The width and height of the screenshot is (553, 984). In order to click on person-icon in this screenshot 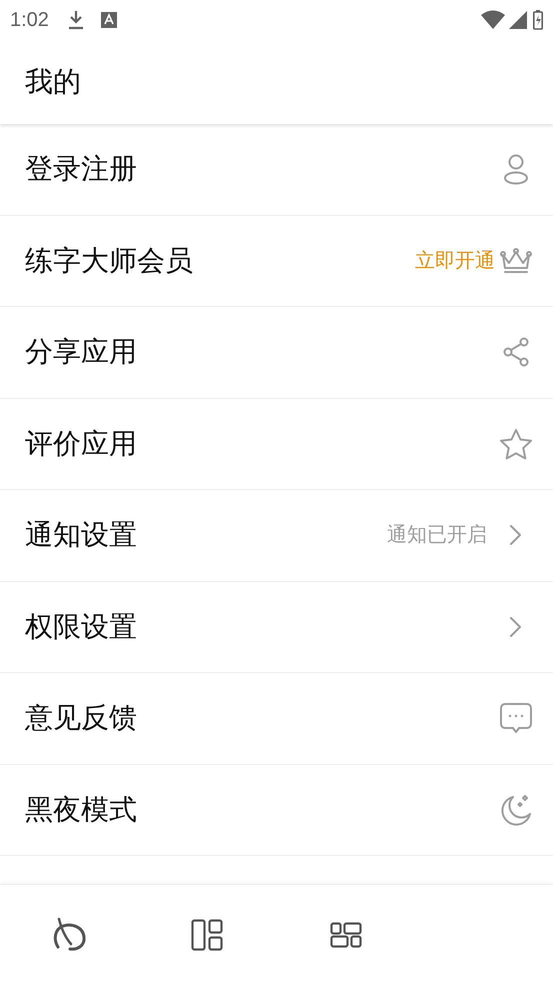, I will do `click(516, 169)`.